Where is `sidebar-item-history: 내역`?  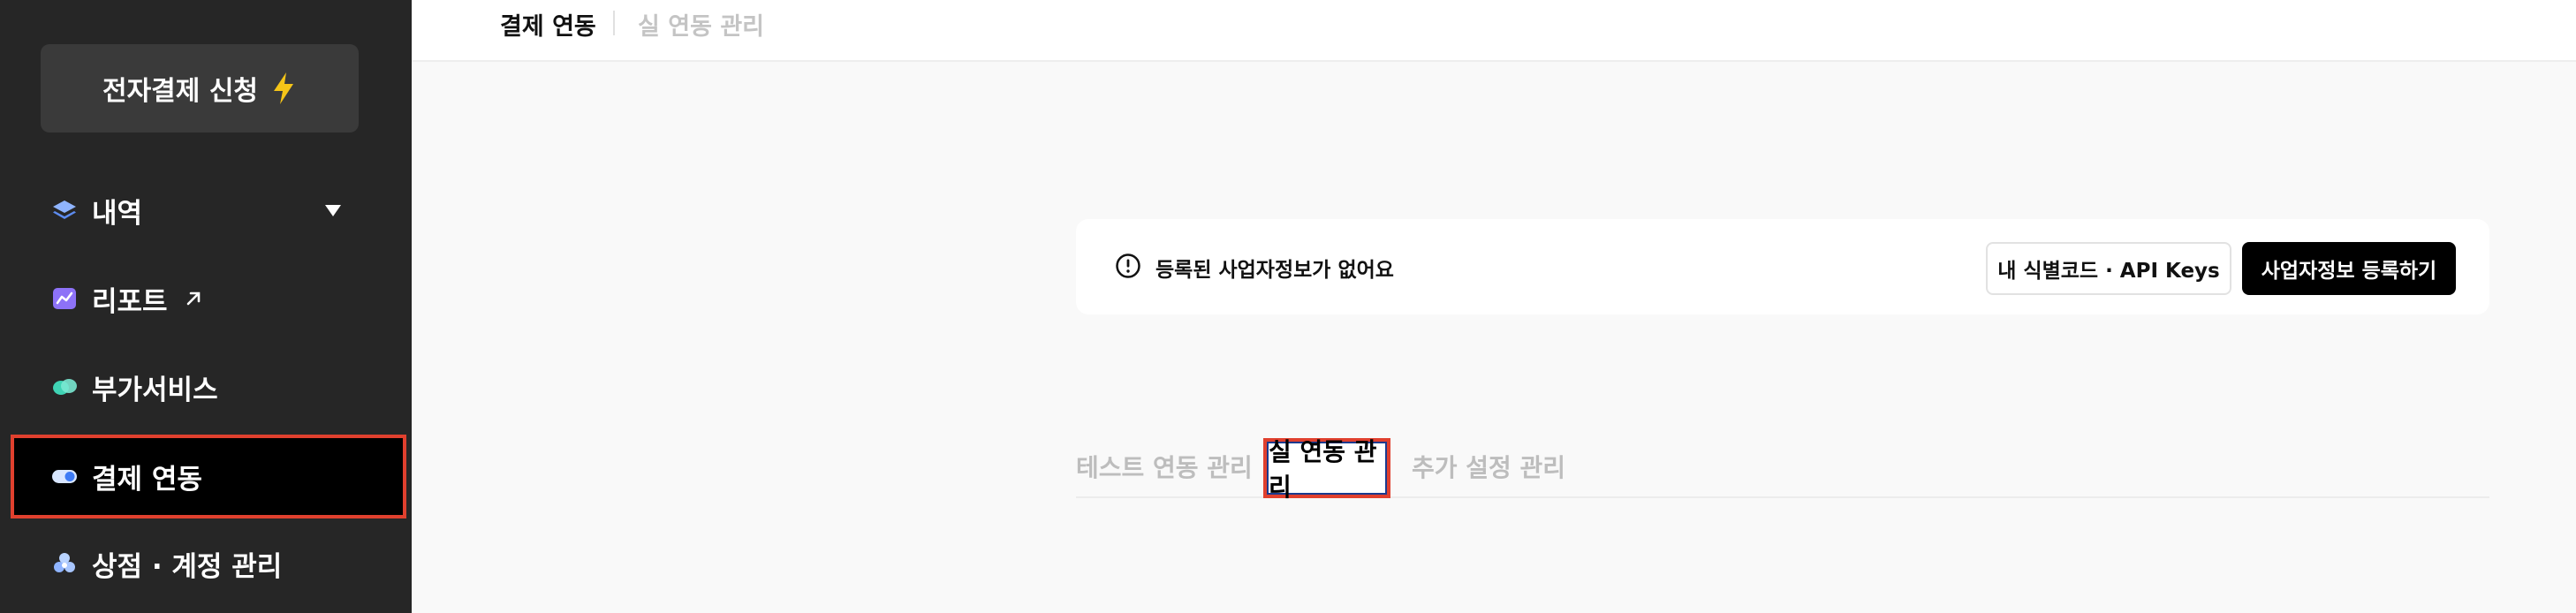 sidebar-item-history: 내역 is located at coordinates (97, 210).